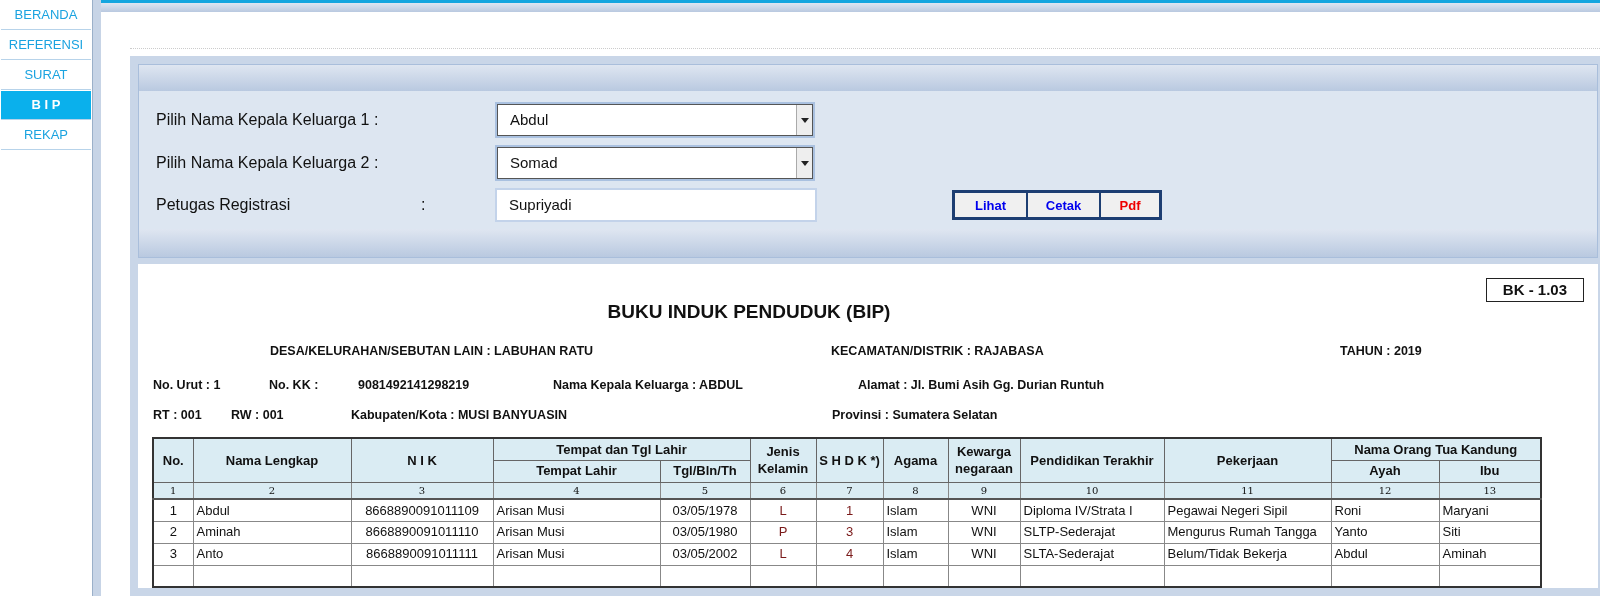  Describe the element at coordinates (783, 532) in the screenshot. I see `table-cell: P` at that location.